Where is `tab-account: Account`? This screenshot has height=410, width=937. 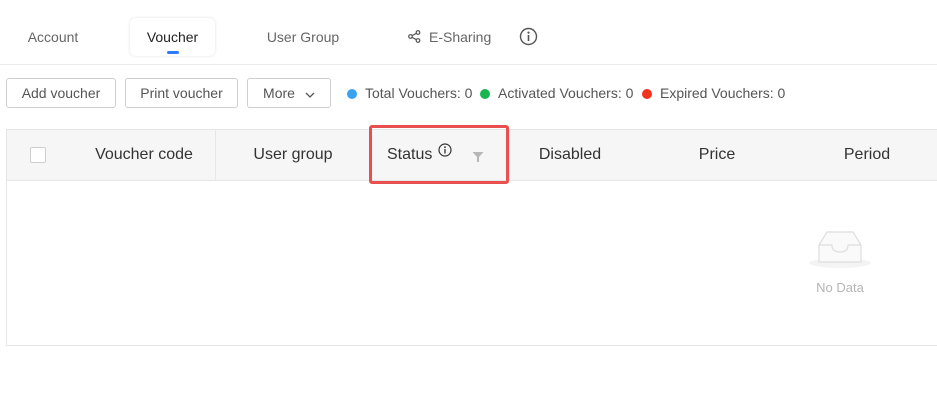 tab-account: Account is located at coordinates (53, 37).